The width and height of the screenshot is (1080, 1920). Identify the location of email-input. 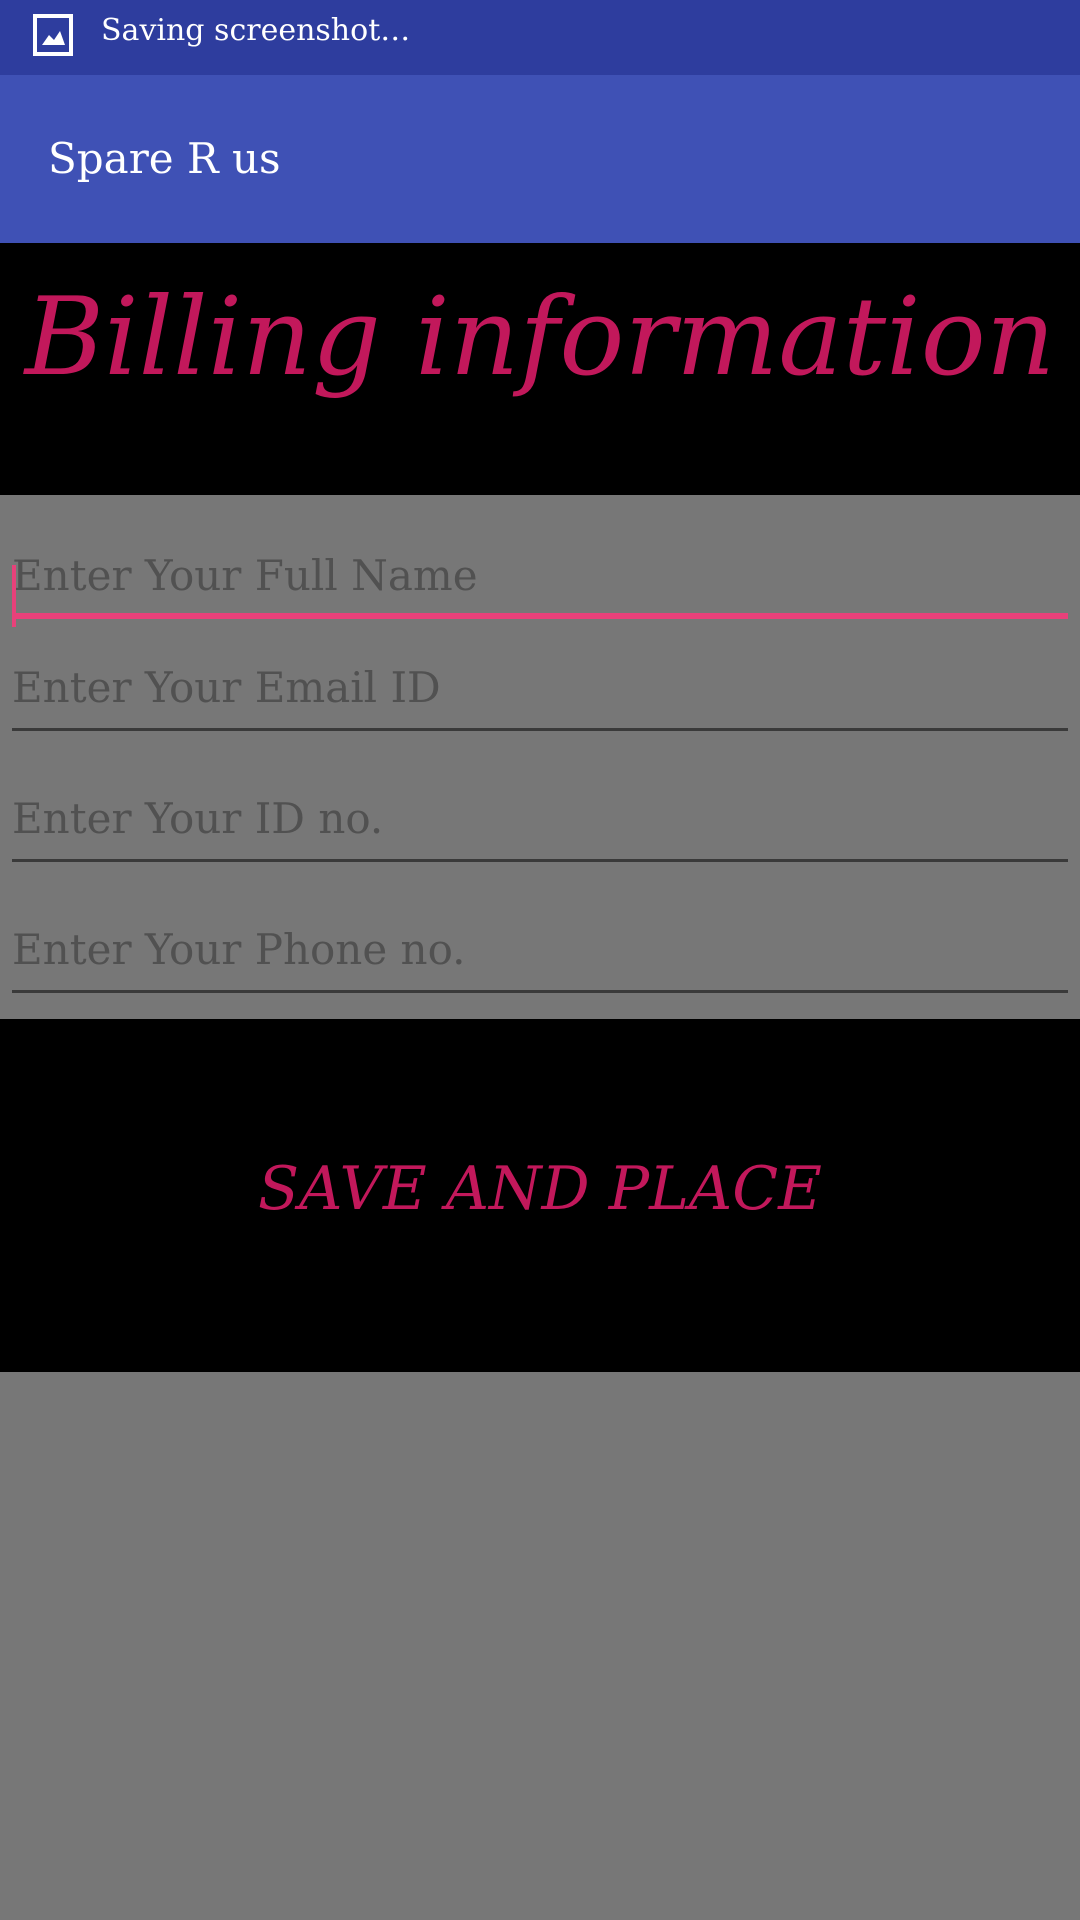
(540, 687).